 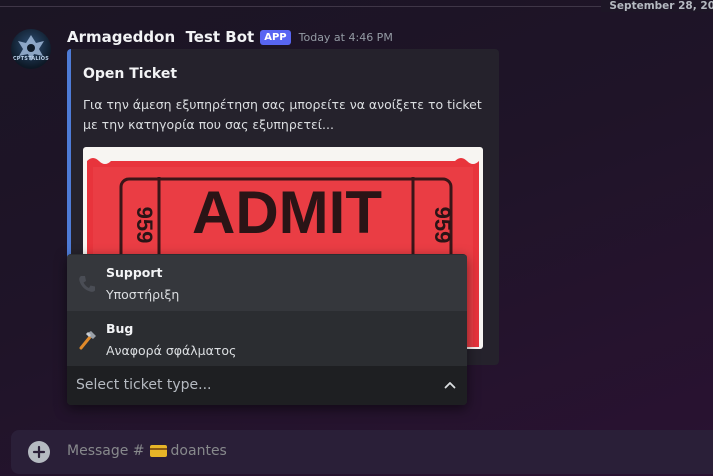 I want to click on composer-prefix: Message #, so click(x=106, y=451).